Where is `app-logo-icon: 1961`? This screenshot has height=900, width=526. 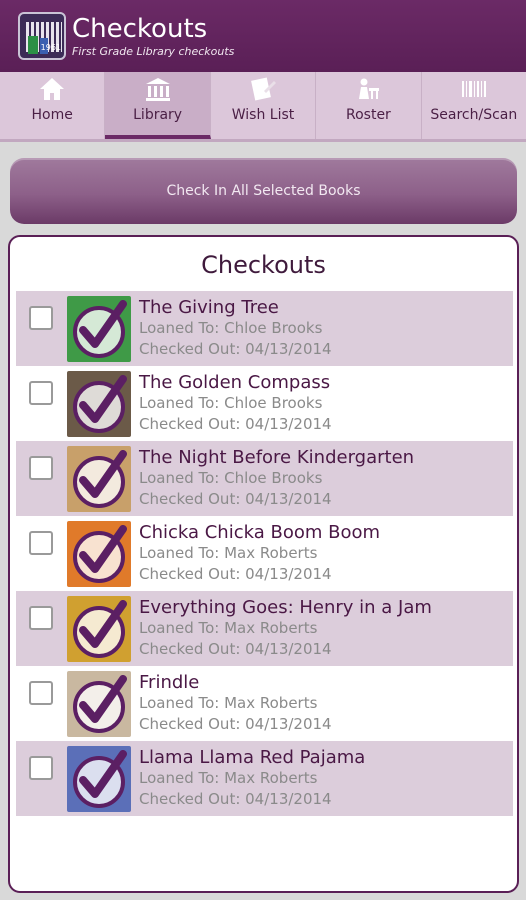
app-logo-icon: 1961 is located at coordinates (42, 36).